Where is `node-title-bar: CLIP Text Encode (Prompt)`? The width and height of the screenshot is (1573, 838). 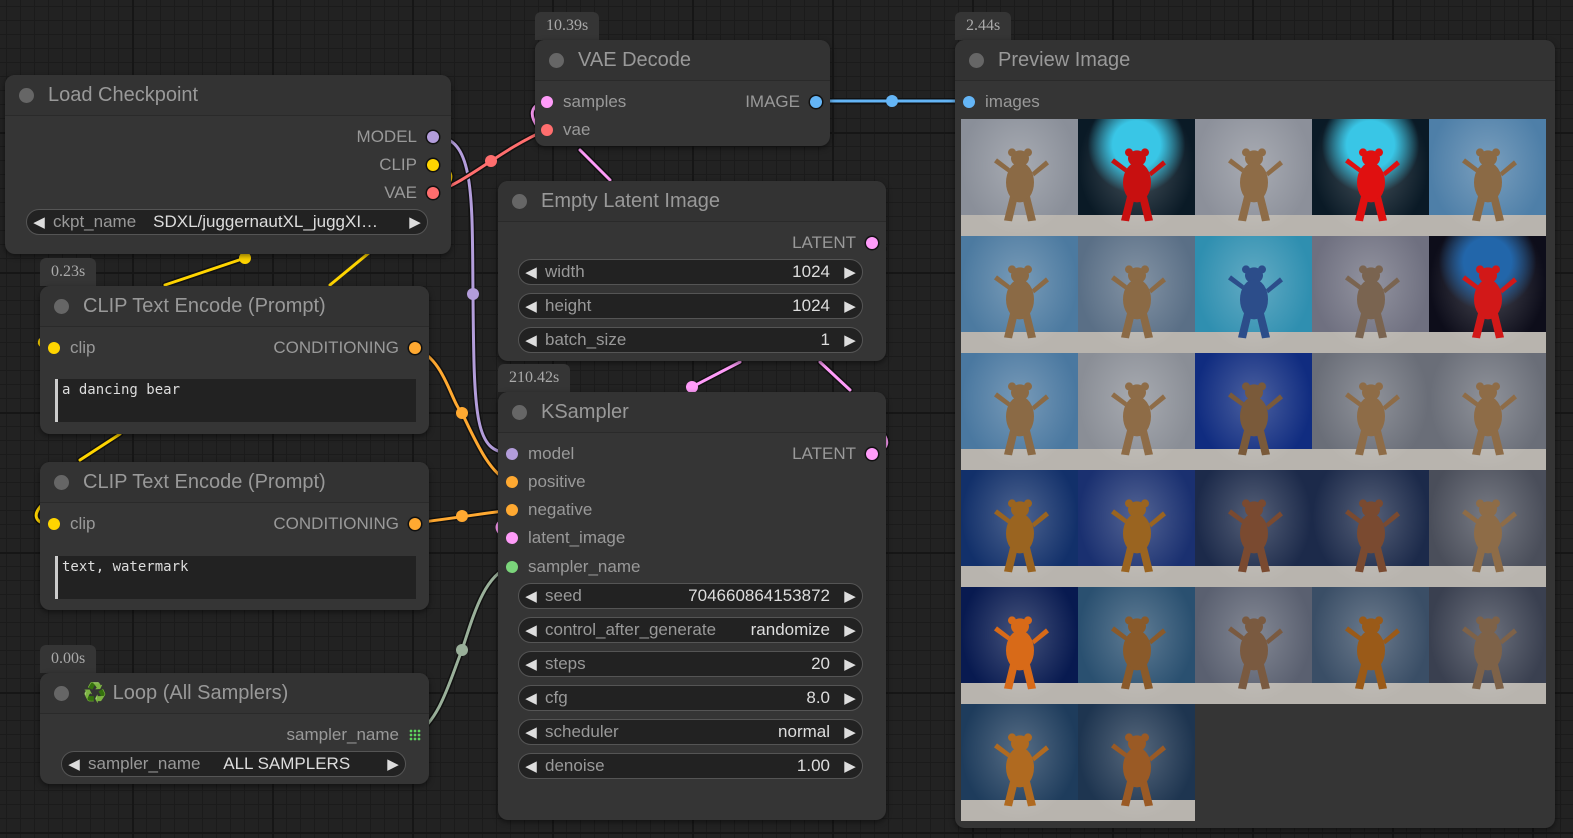 node-title-bar: CLIP Text Encode (Prompt) is located at coordinates (234, 306).